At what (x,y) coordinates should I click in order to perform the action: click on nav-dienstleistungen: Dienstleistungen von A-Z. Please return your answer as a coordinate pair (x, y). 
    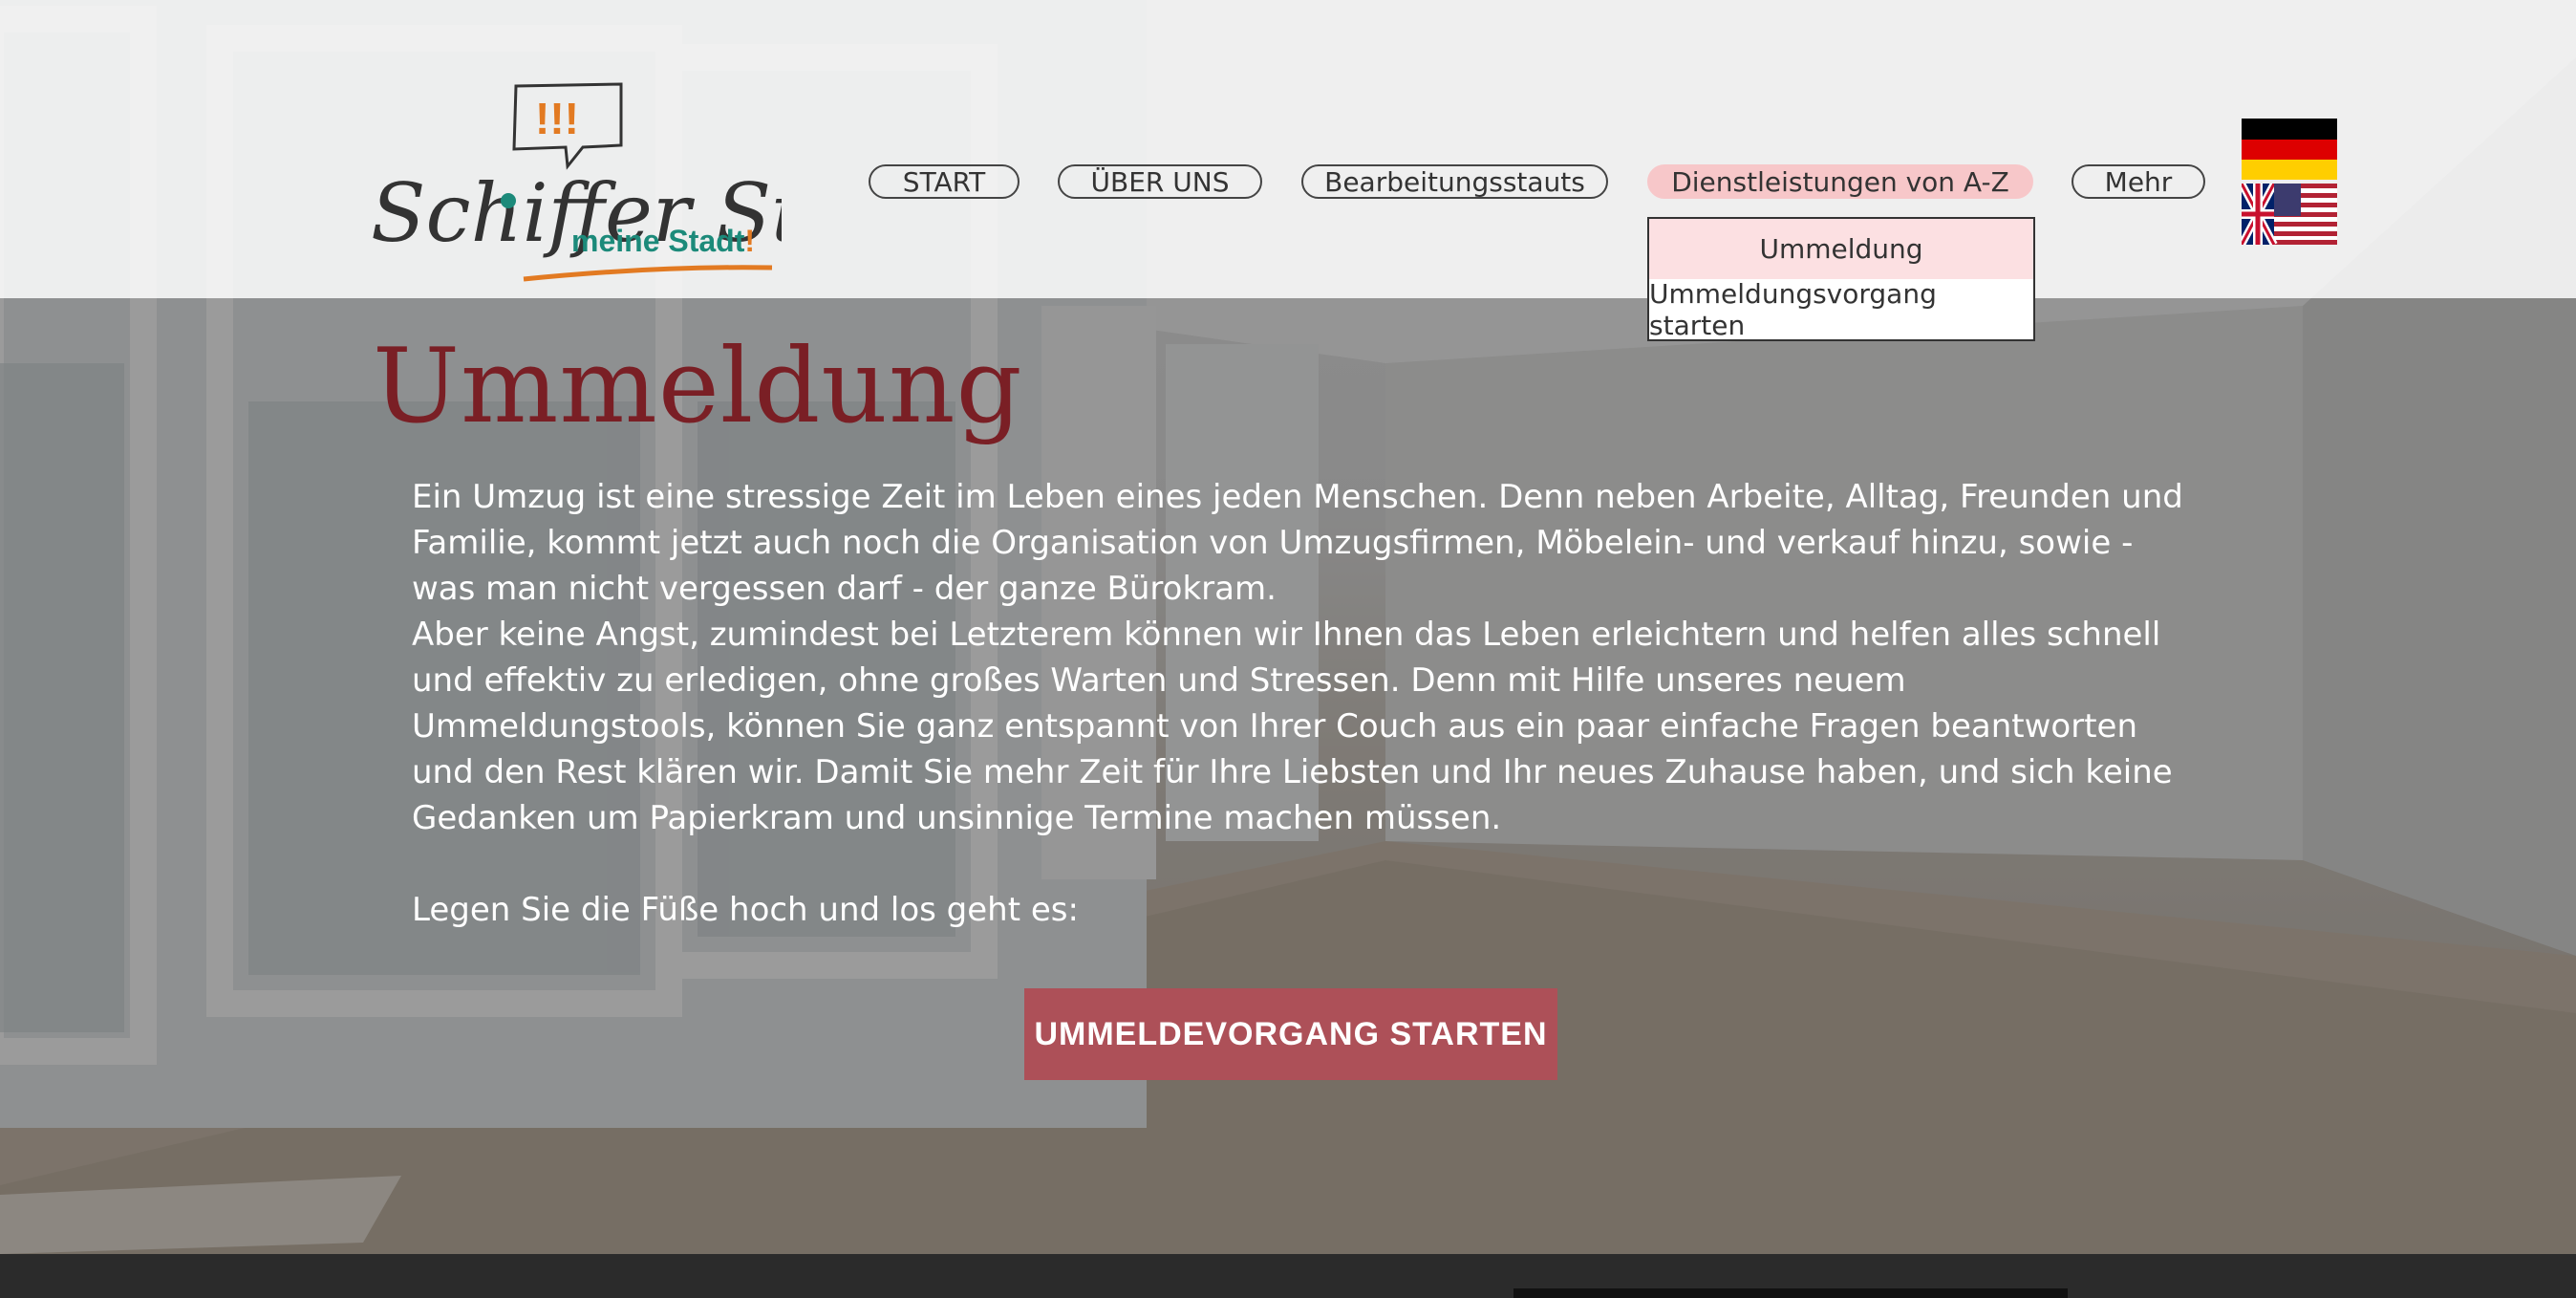
    Looking at the image, I should click on (1840, 181).